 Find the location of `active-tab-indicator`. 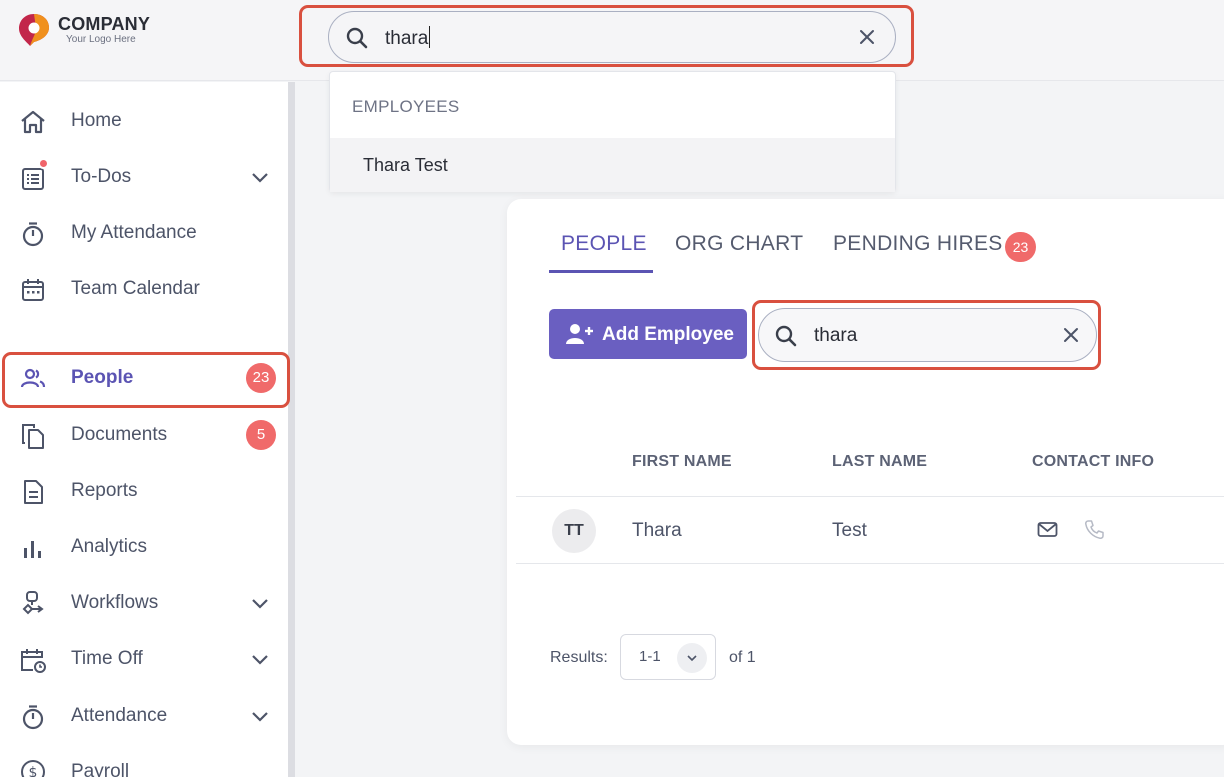

active-tab-indicator is located at coordinates (601, 271).